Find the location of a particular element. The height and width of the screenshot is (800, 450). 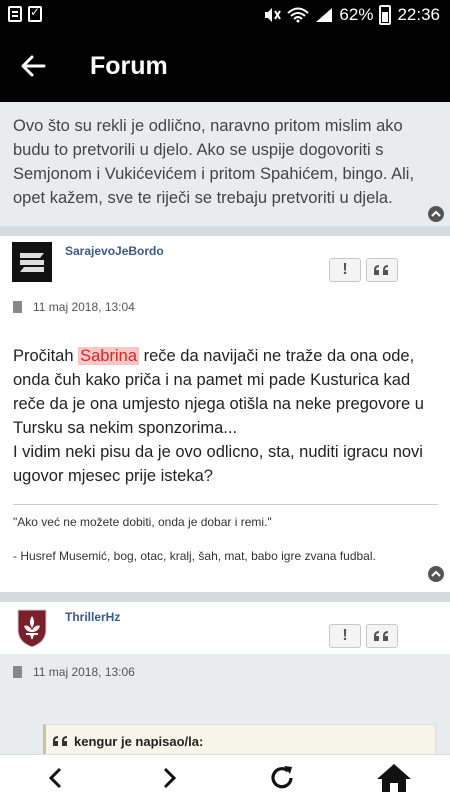

signature-divider is located at coordinates (225, 504).